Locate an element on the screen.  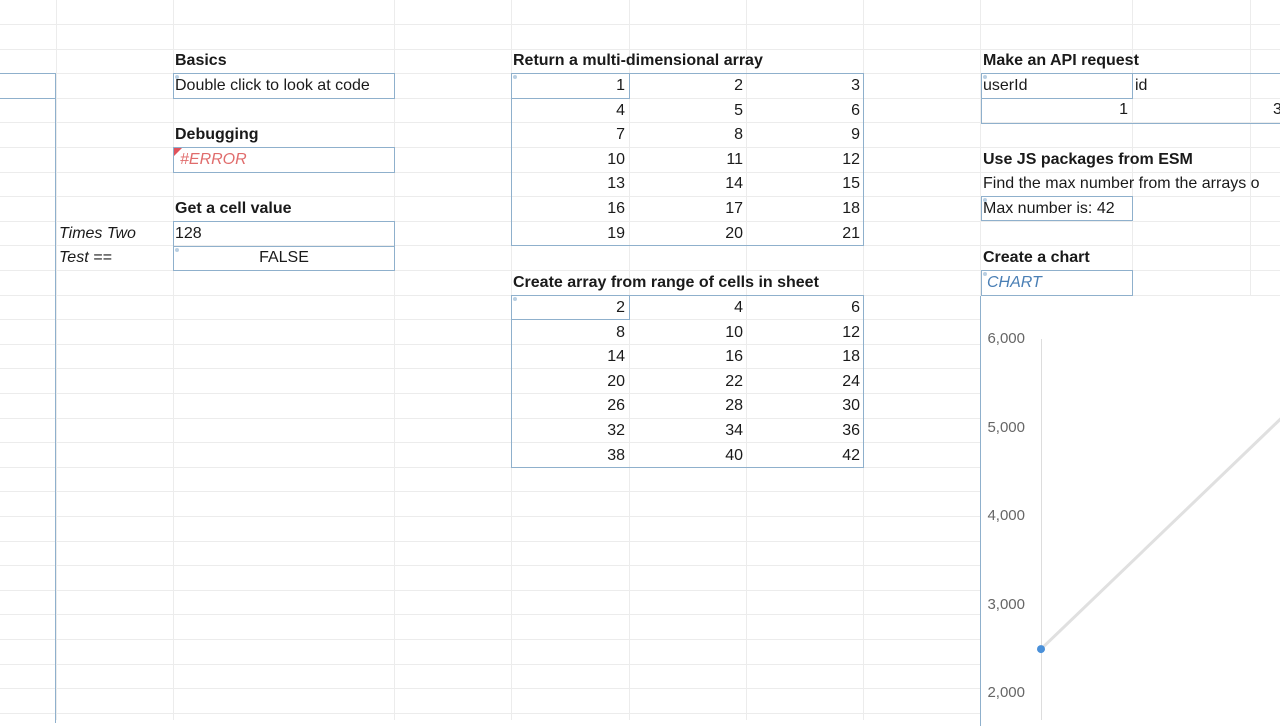
chart-y-tick-label: 2,000 is located at coordinates (1006, 693).